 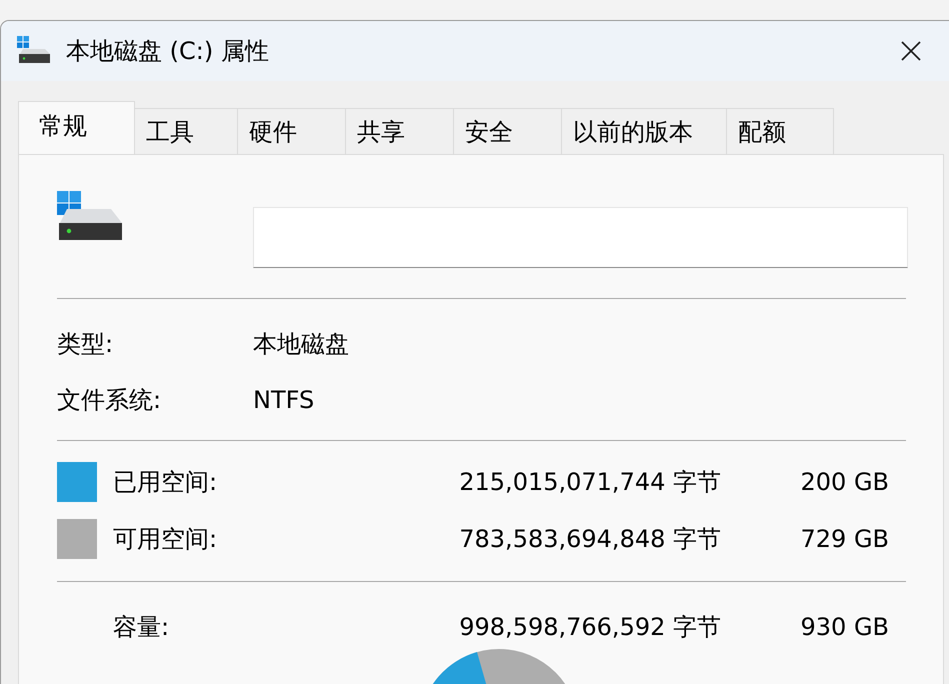 I want to click on tab: 安全, so click(x=508, y=131).